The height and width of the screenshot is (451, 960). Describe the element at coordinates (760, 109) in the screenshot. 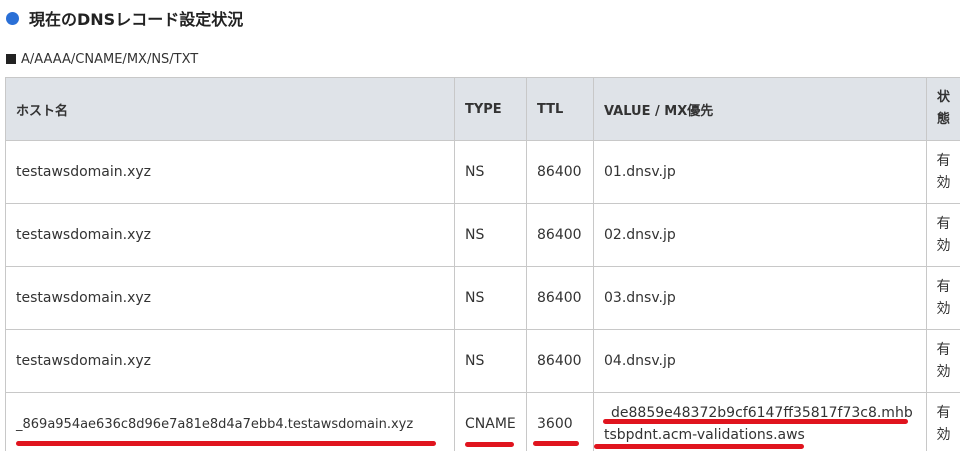

I see `column-header-value: VALUE / MX優先` at that location.